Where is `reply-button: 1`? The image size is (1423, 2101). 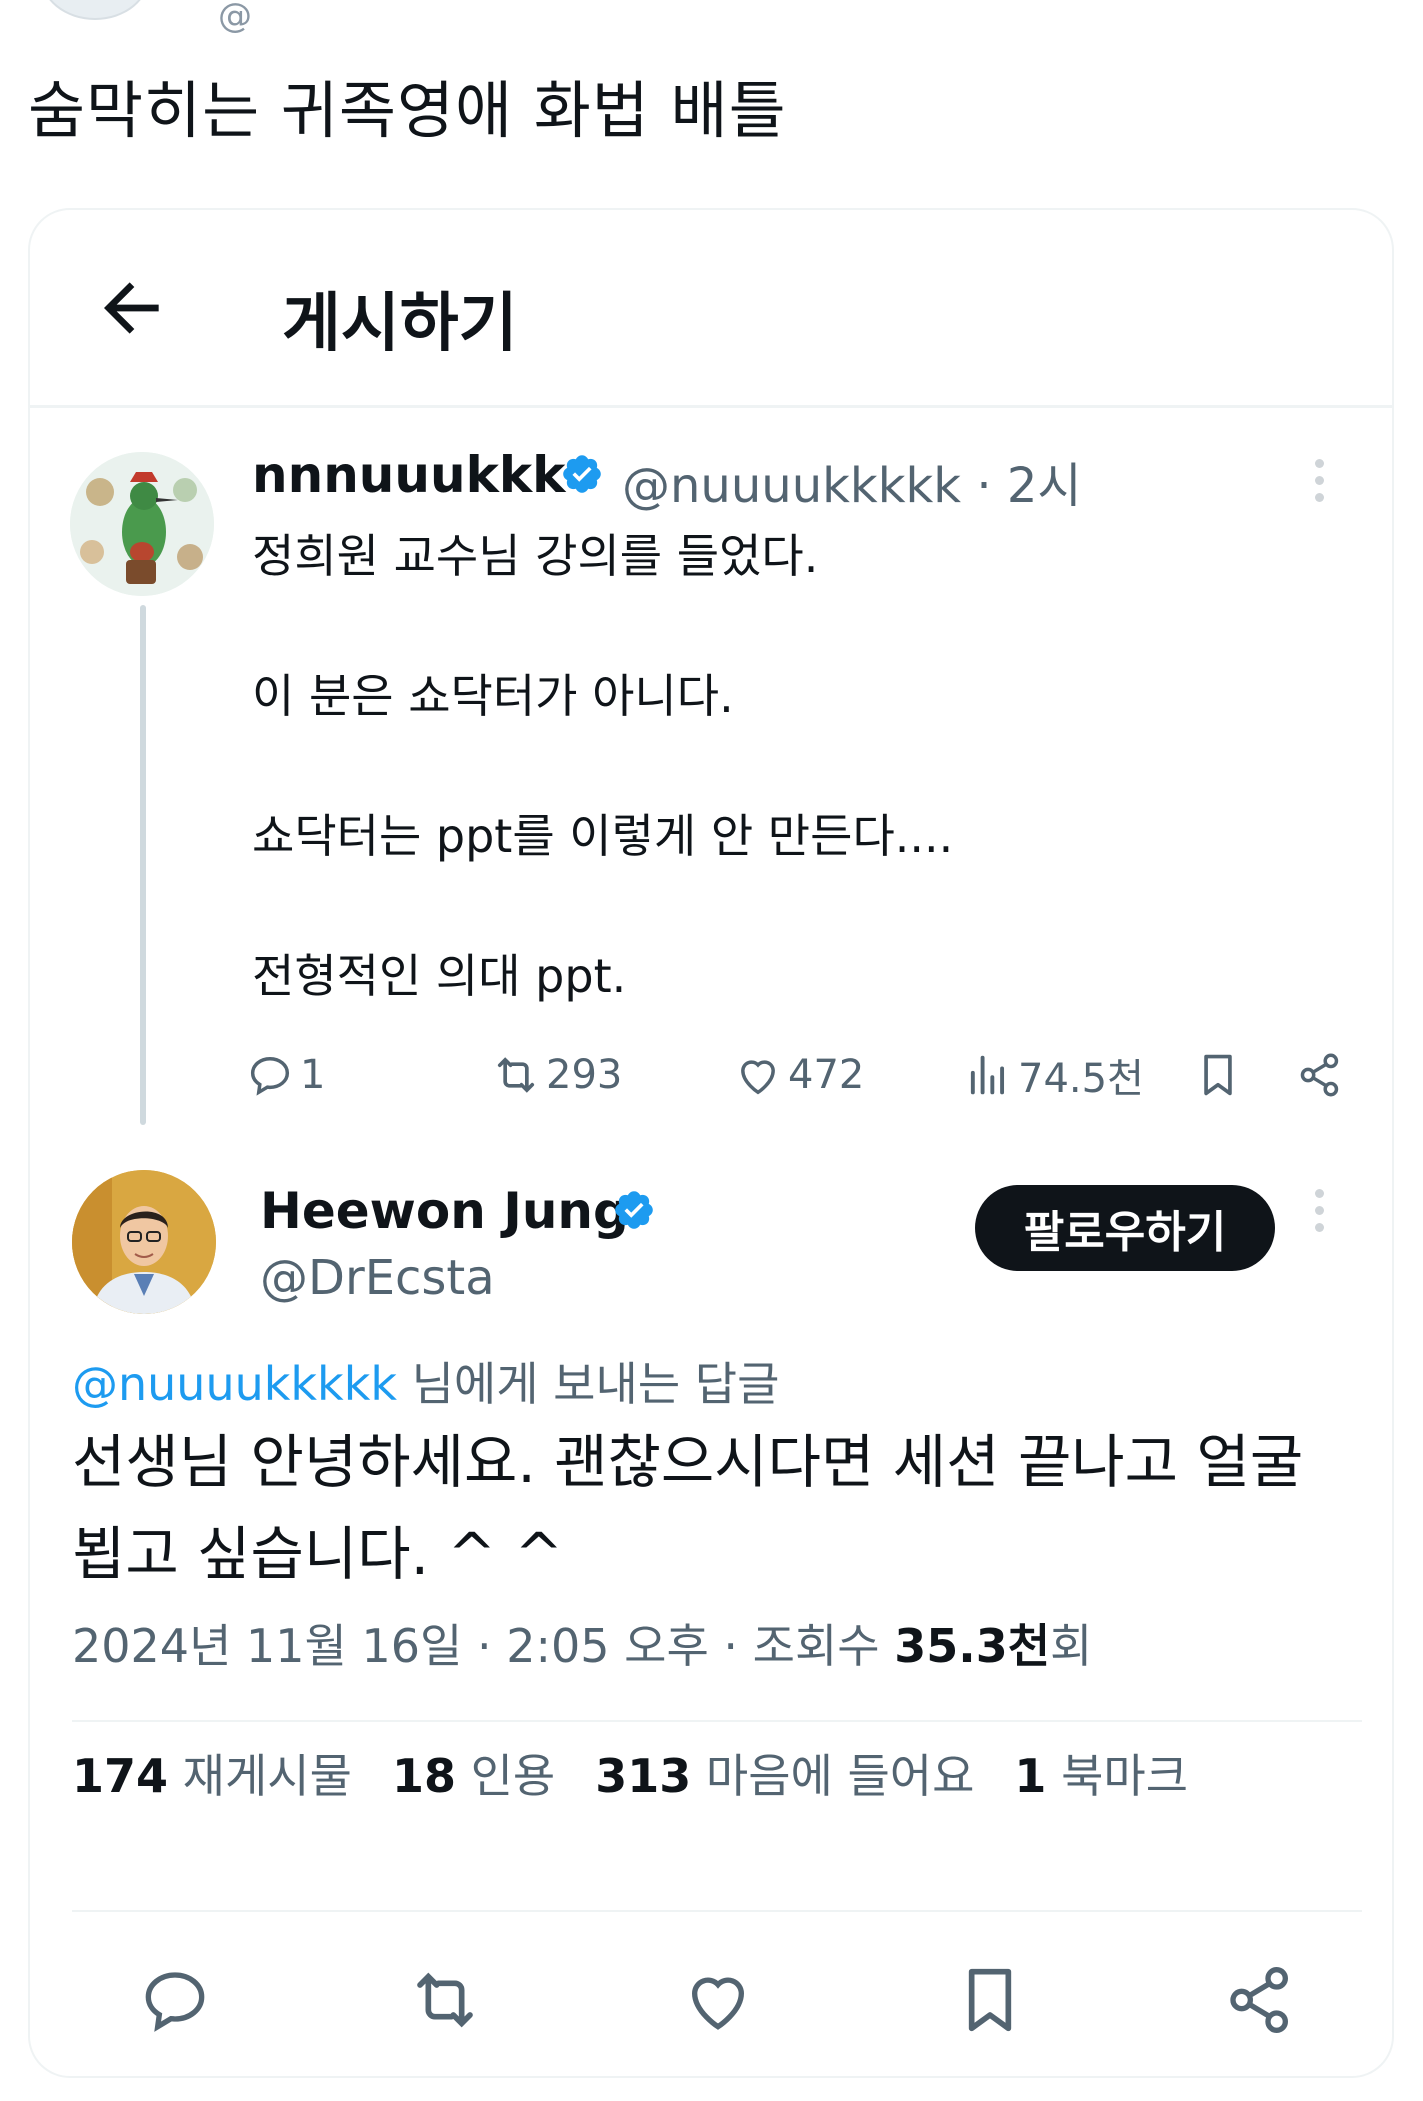
reply-button: 1 is located at coordinates (284, 1075).